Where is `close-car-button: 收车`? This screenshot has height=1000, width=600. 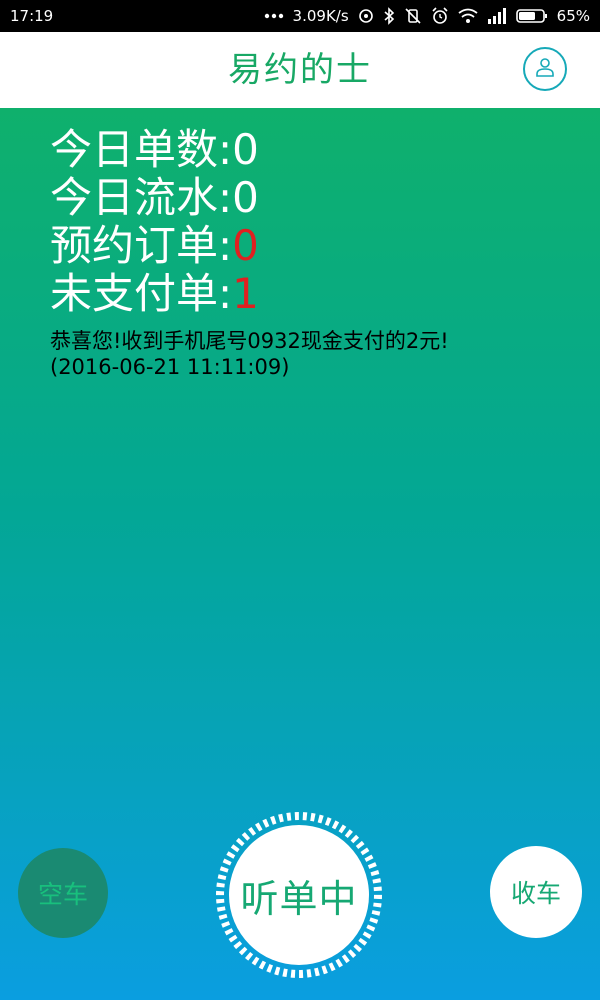 close-car-button: 收车 is located at coordinates (536, 892).